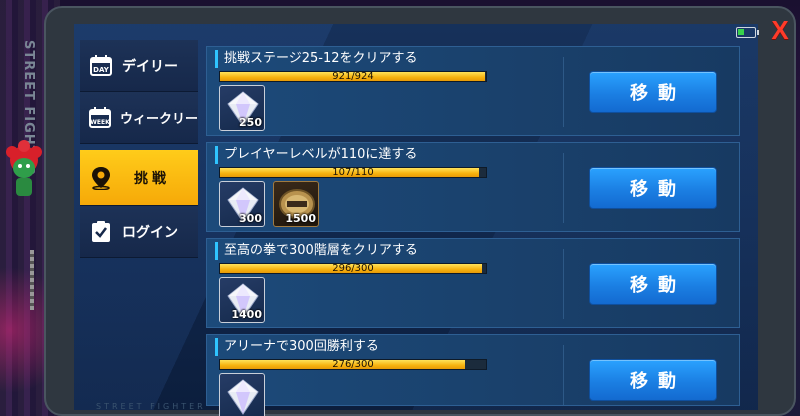  I want to click on reward-diamond, so click(242, 394).